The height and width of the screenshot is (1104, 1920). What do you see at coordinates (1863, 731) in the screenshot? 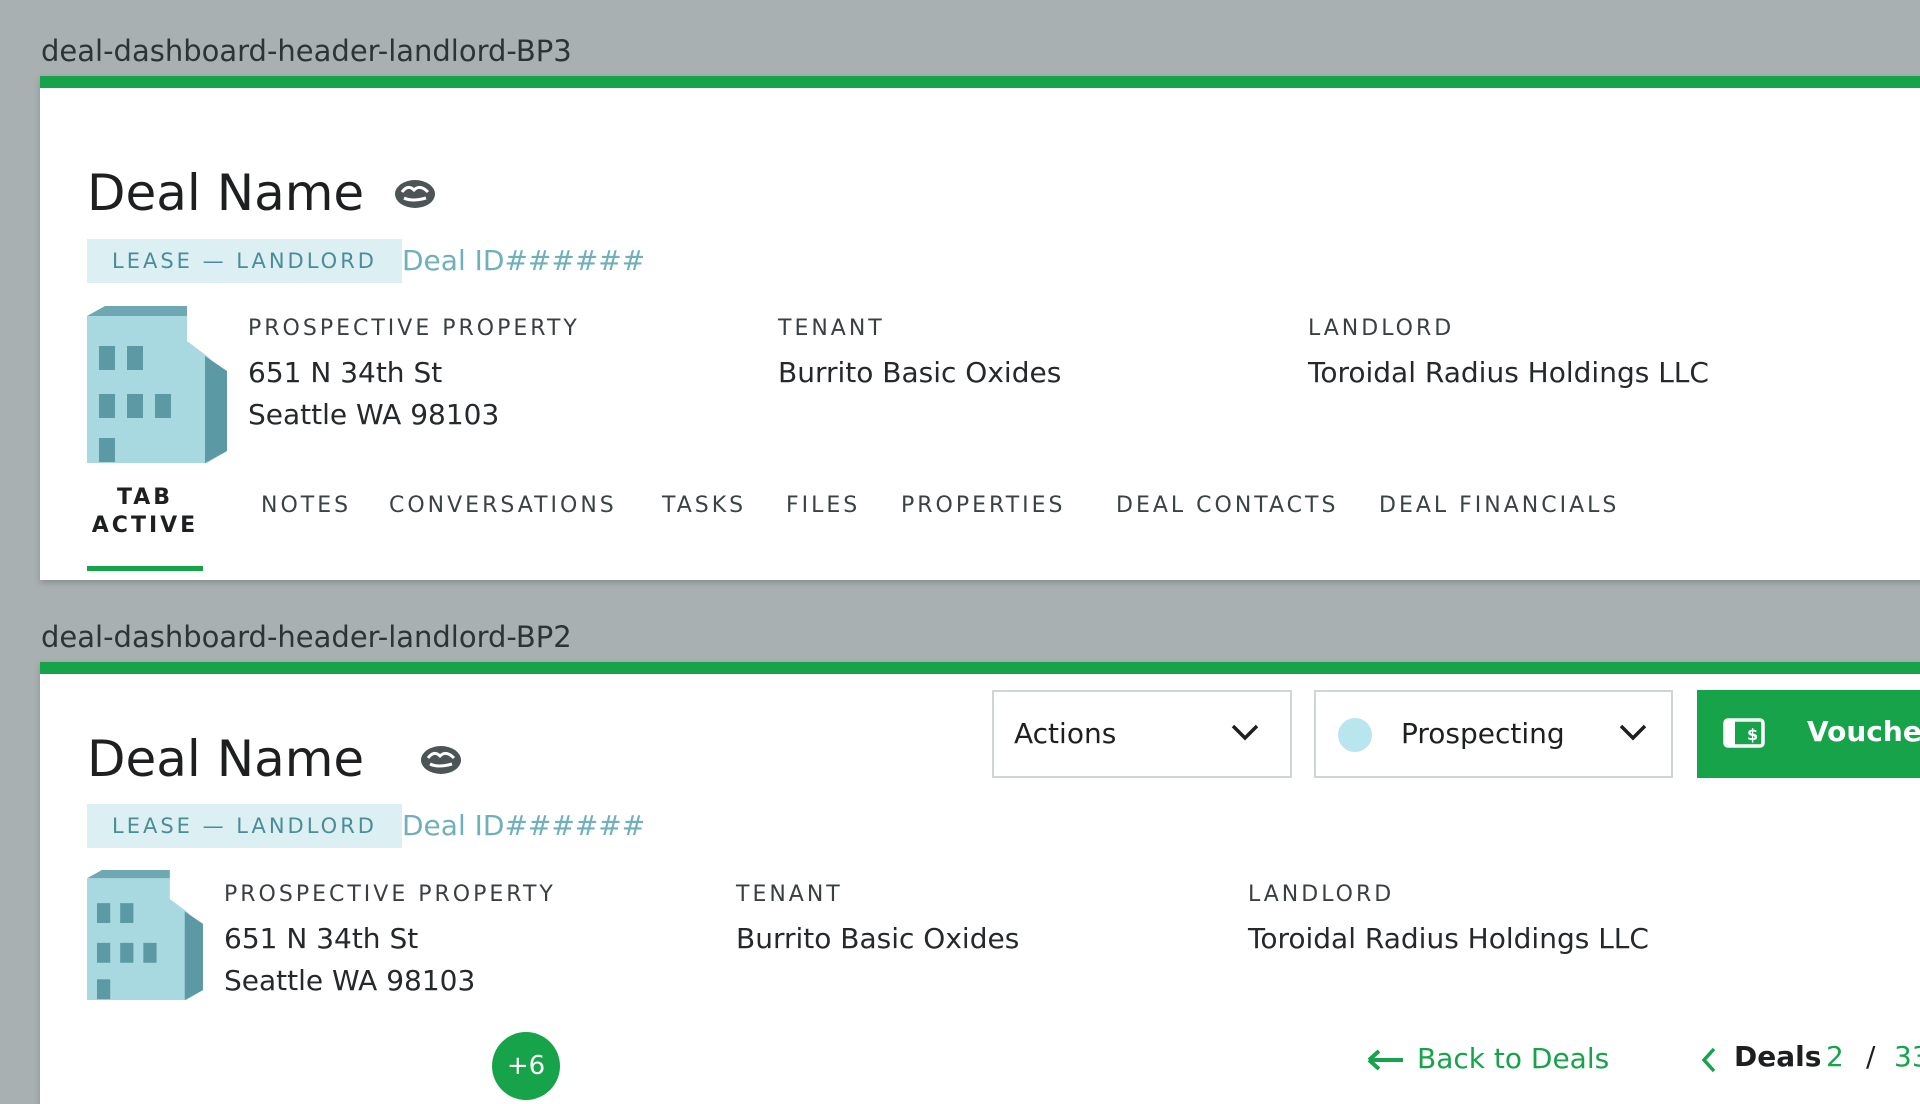
I see `voucher-label: Voucher` at bounding box center [1863, 731].